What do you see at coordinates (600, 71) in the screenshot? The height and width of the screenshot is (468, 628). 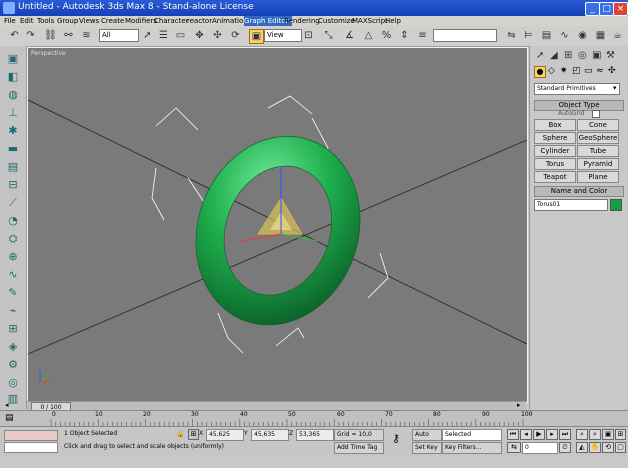 I see `space-warps-icon: ≈` at bounding box center [600, 71].